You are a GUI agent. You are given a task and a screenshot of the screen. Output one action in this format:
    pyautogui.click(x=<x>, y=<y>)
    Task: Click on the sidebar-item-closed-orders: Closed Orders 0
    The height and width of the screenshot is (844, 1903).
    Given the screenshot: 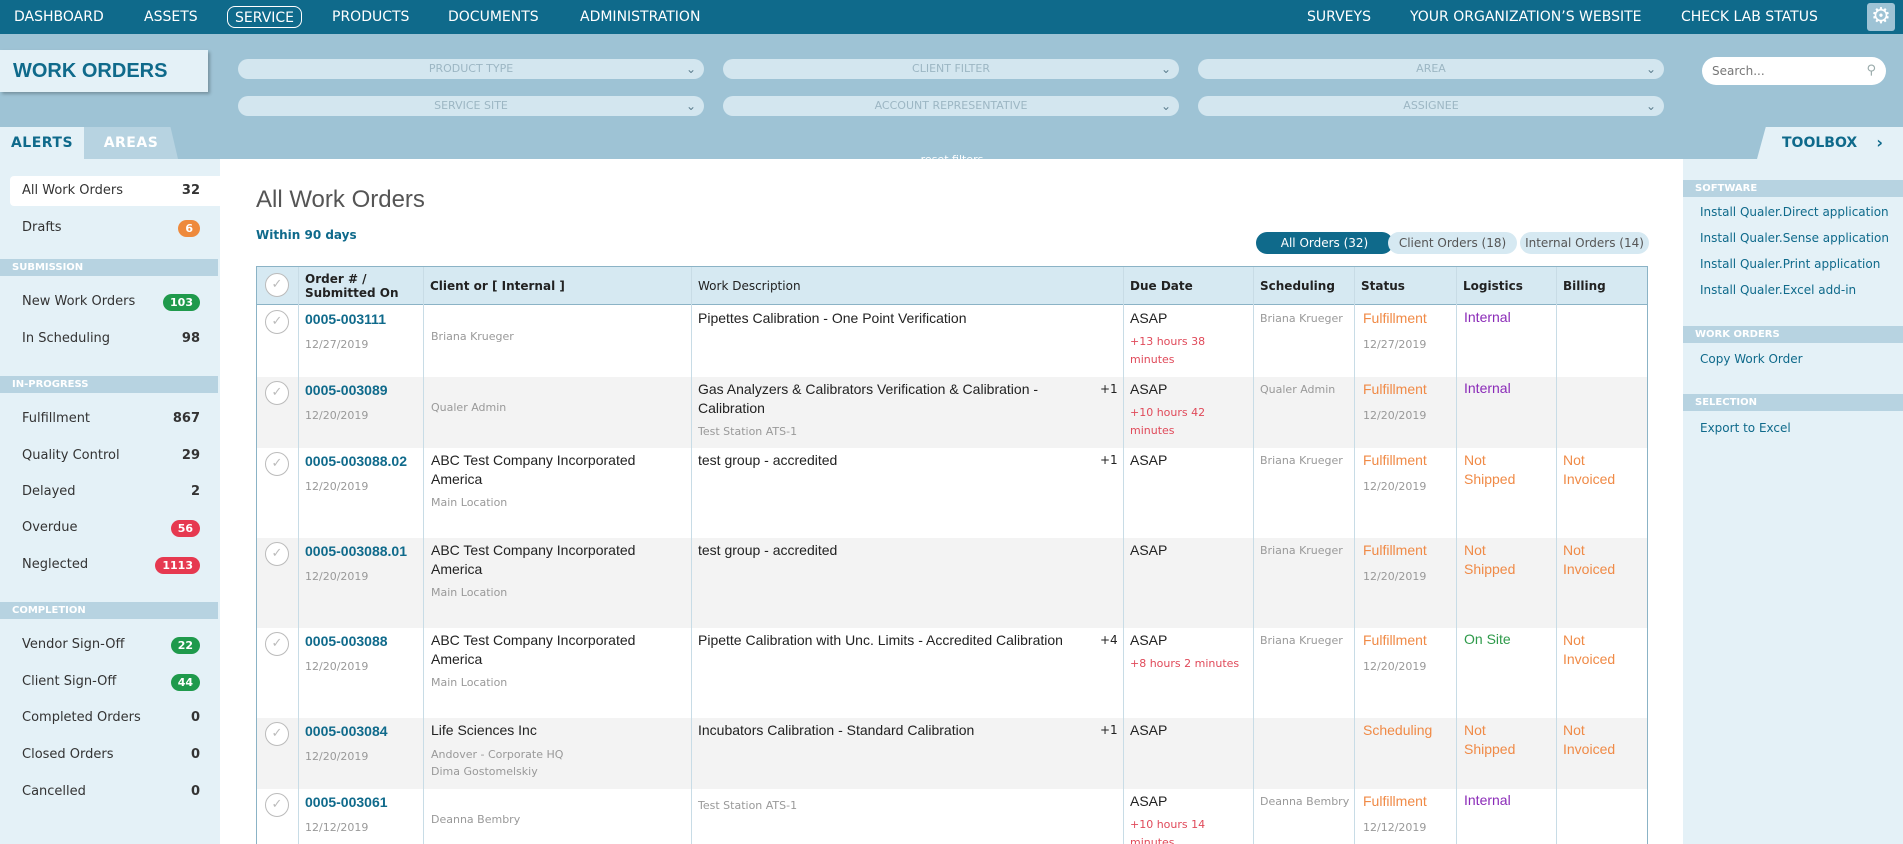 What is the action you would take?
    pyautogui.click(x=110, y=755)
    